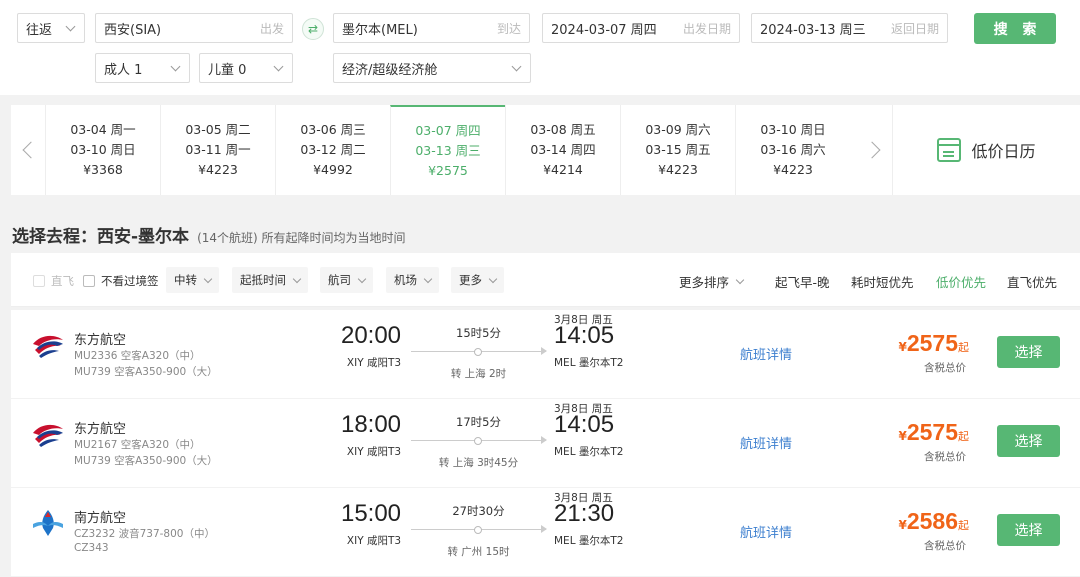 This screenshot has width=1080, height=577. Describe the element at coordinates (144, 534) in the screenshot. I see `flight-segment-1: CZ3232 波音737-800（中）` at that location.